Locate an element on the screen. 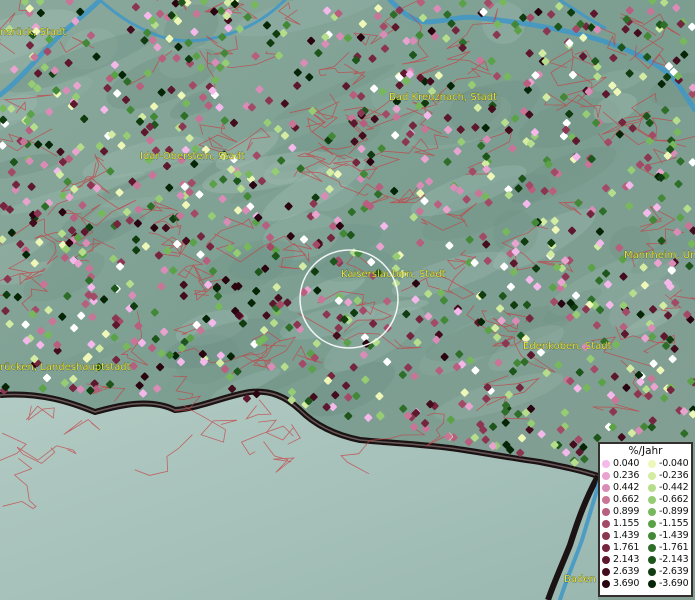 The image size is (695, 600). legend-item-negative: -0.442 is located at coordinates (671, 487).